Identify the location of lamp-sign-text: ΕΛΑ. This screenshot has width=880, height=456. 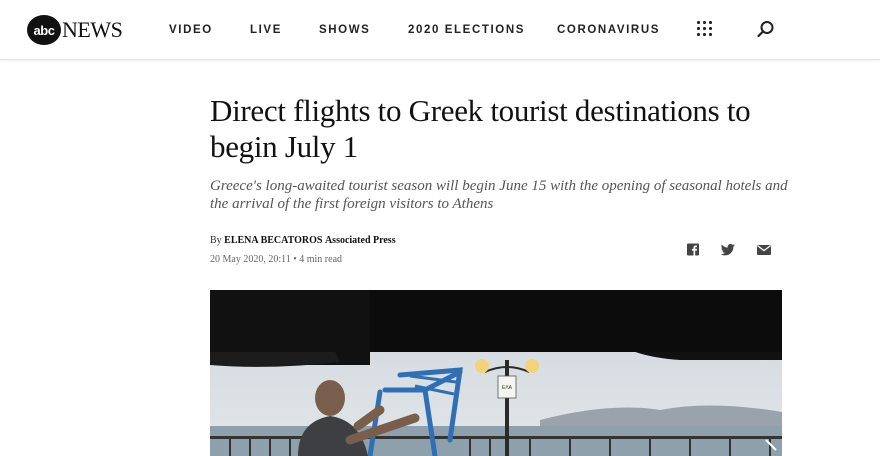
(507, 388).